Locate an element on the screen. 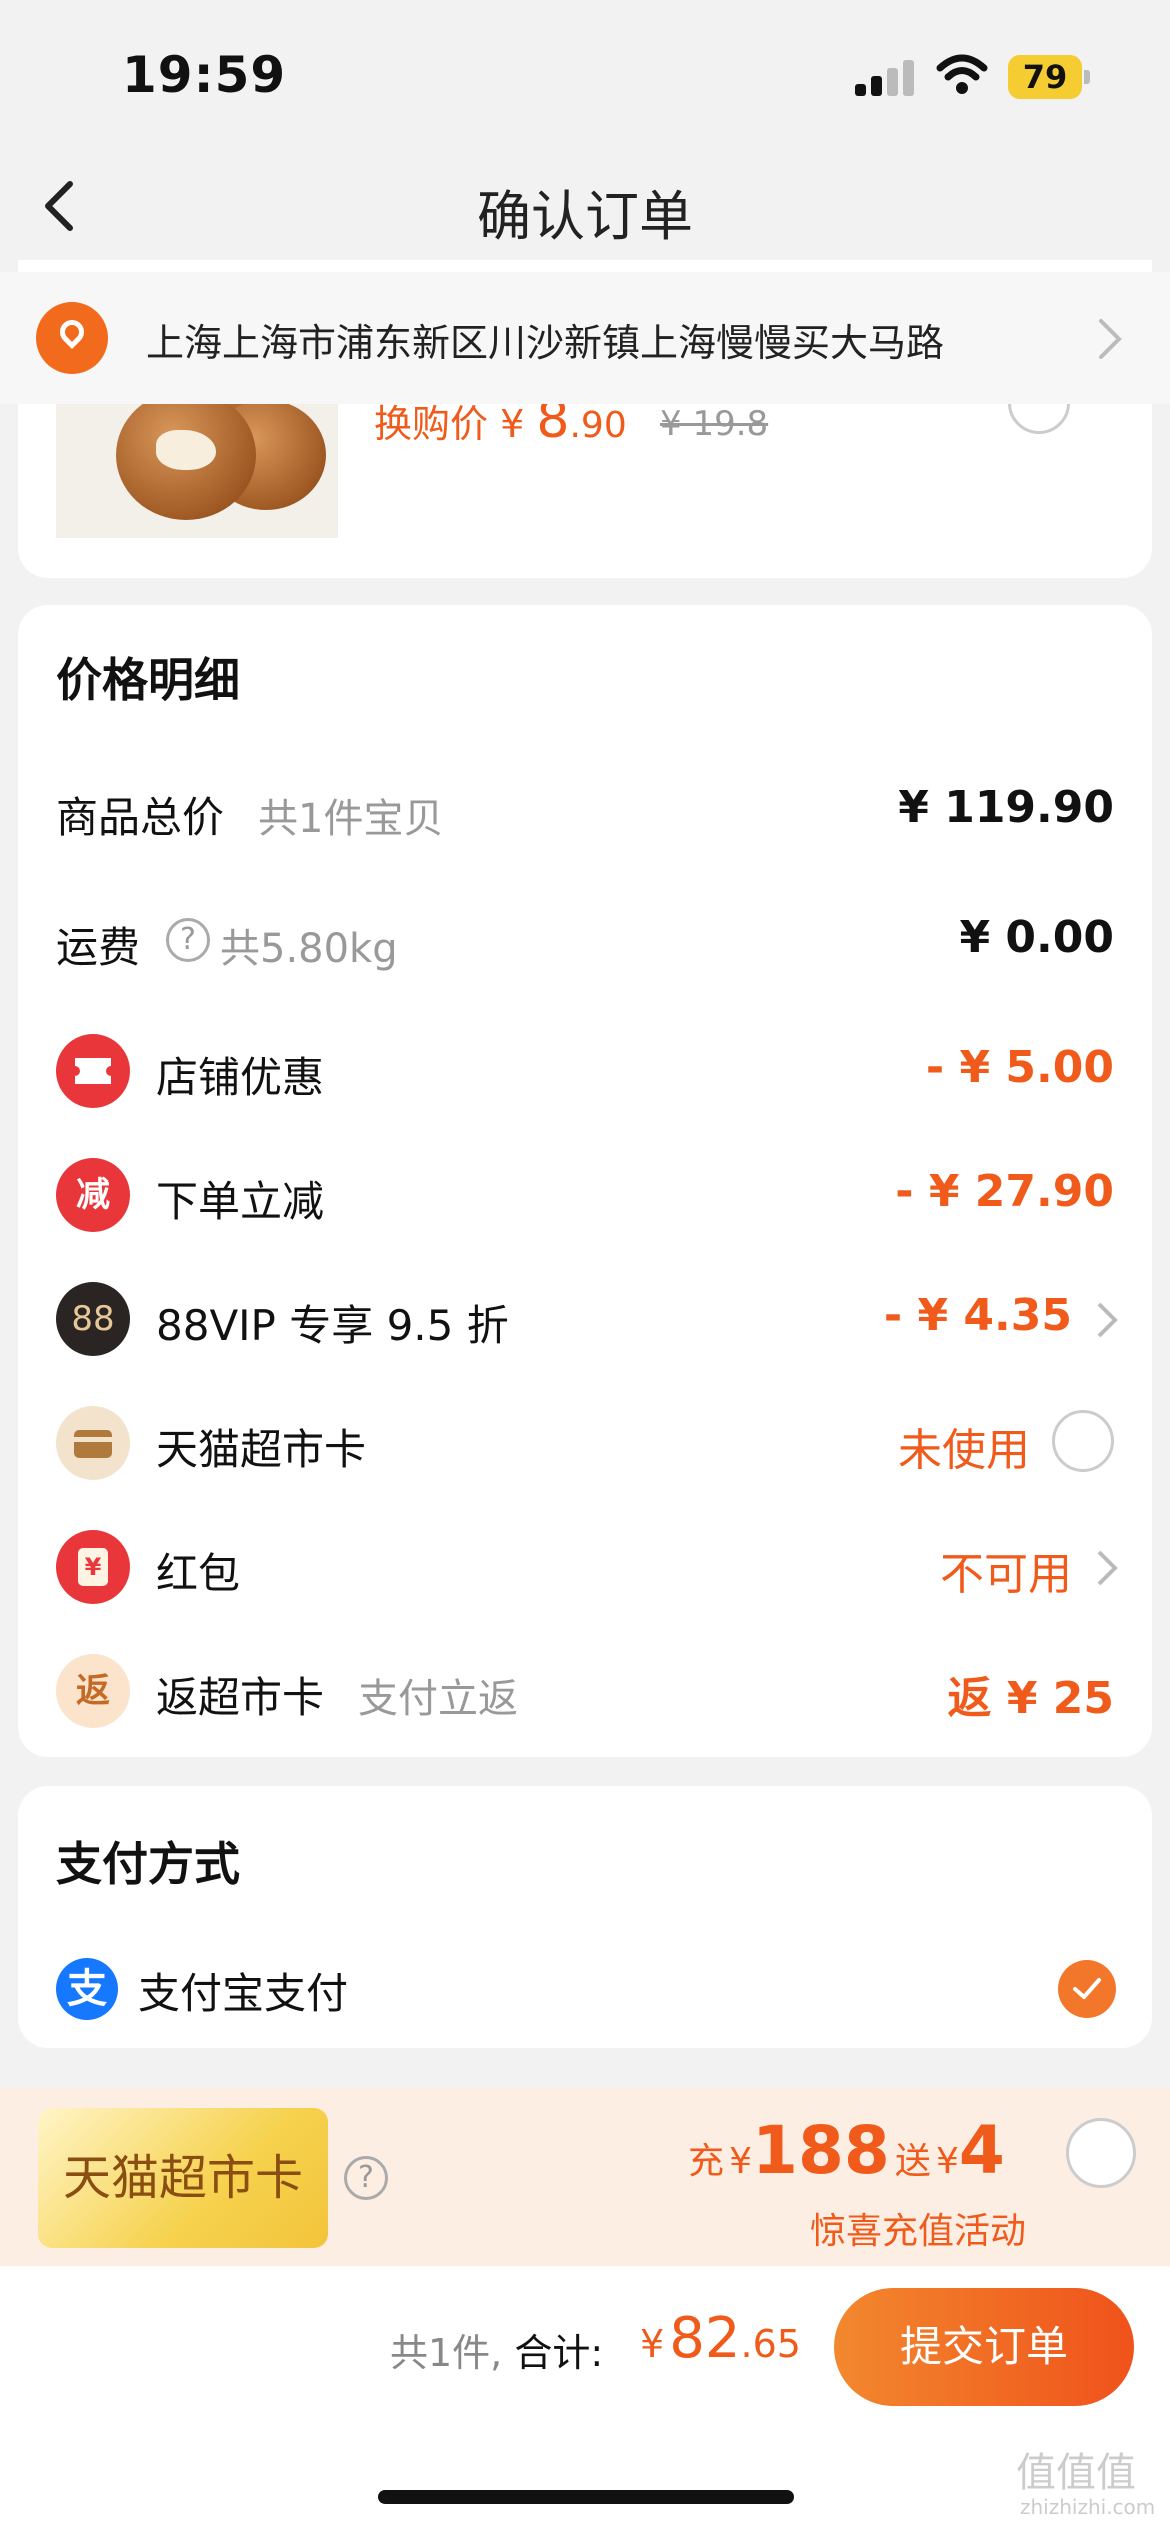  payment-method: 支付宝支付 is located at coordinates (243, 1990).